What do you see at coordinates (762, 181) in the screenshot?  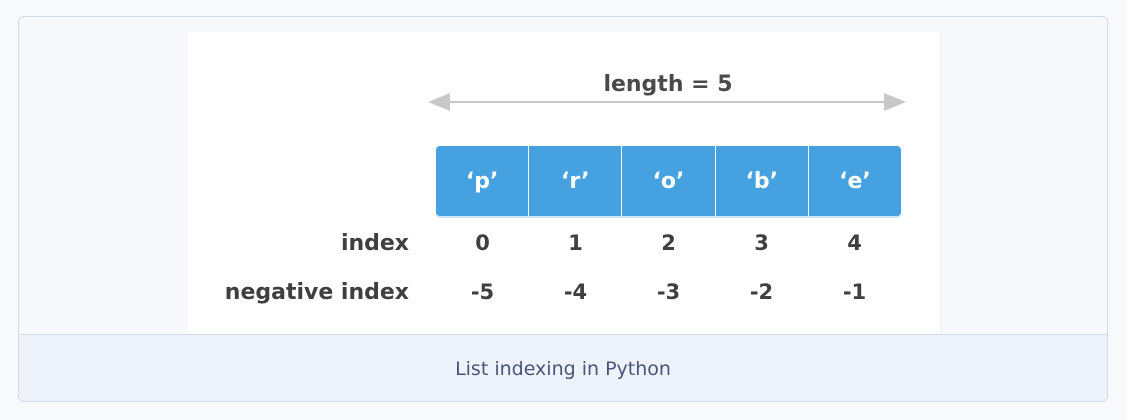 I see `list-cell: ‘b’` at bounding box center [762, 181].